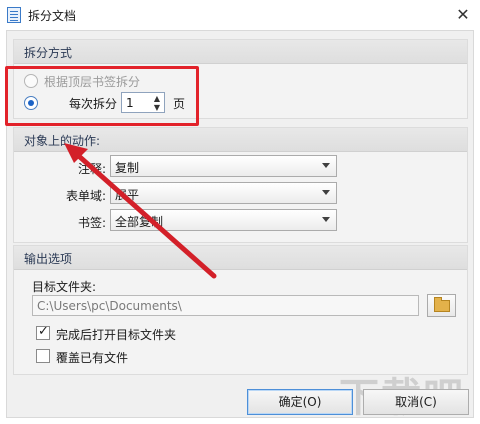 The width and height of the screenshot is (480, 424). Describe the element at coordinates (143, 213) in the screenshot. I see `arrow-shaft` at that location.